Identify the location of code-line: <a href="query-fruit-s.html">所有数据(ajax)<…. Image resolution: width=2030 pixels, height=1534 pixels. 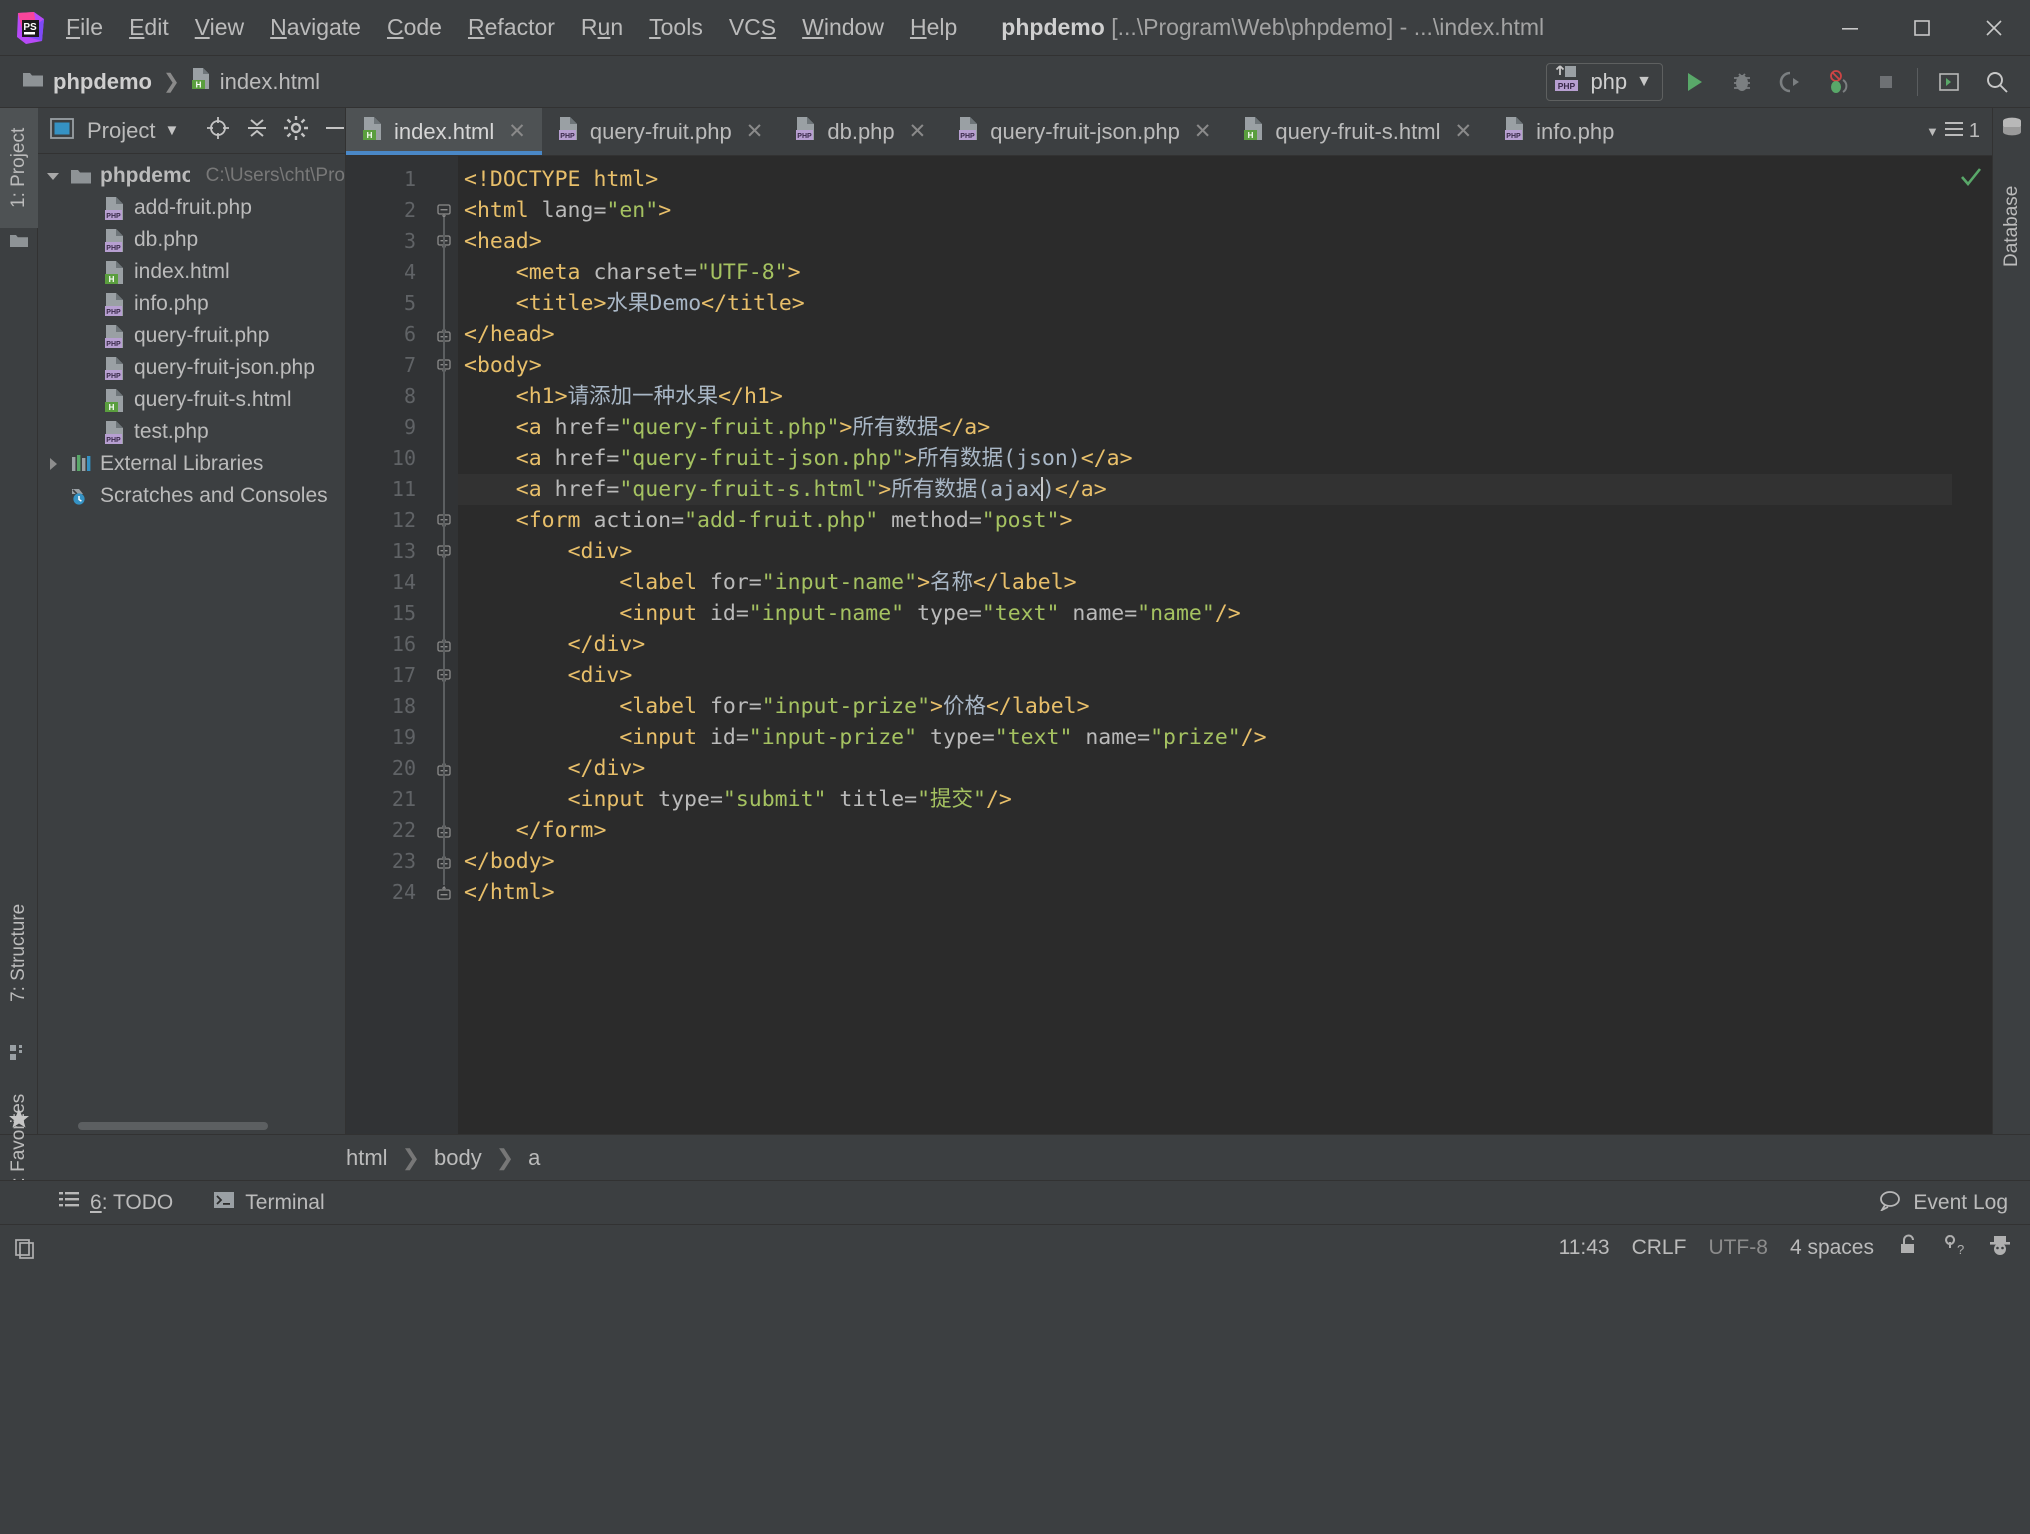
(1205, 489).